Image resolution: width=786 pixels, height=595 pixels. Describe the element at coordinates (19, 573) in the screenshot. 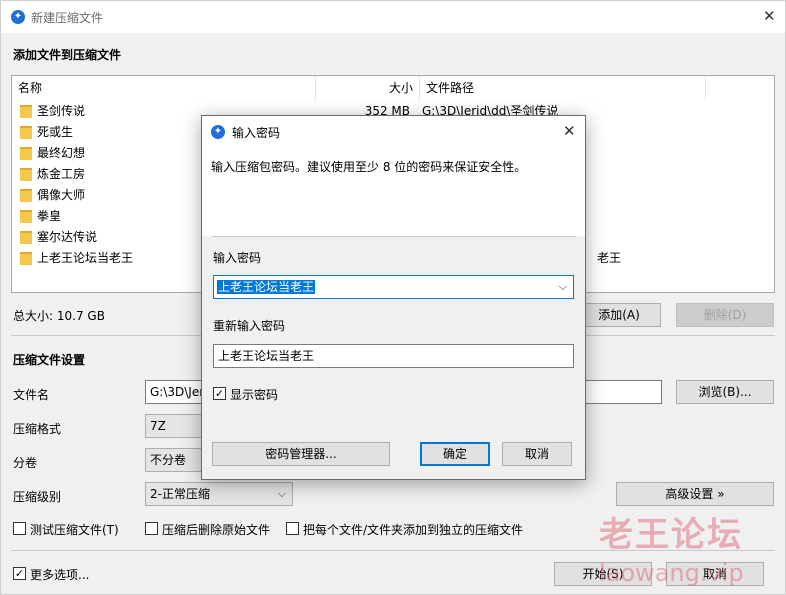

I see `more-options-checkbox: ✓` at that location.